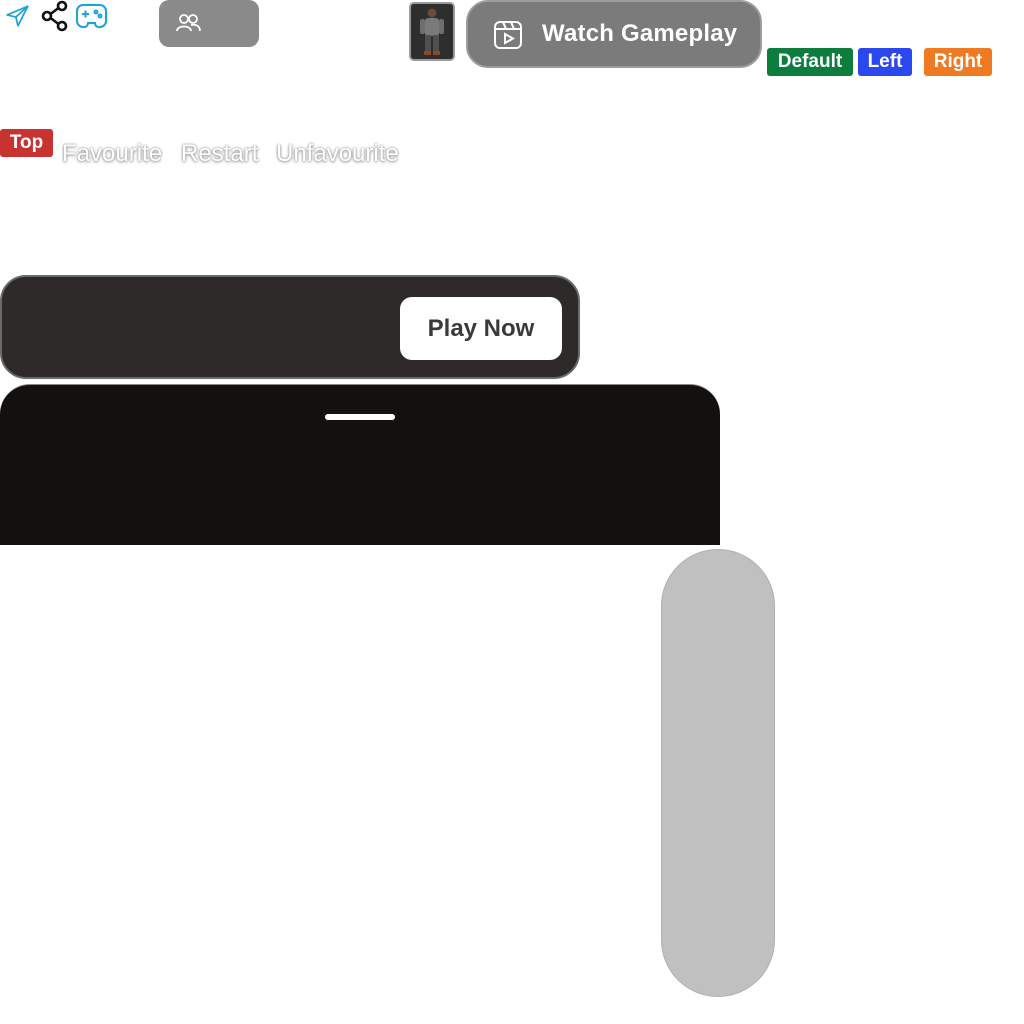 The image size is (1024, 1024). Describe the element at coordinates (18, 18) in the screenshot. I see `send-icon` at that location.